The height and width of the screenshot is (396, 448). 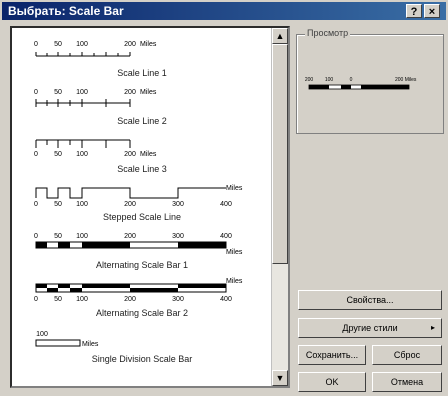 I want to click on preview-scale-bar: 200 100 0 200 Miles, so click(x=361, y=83).